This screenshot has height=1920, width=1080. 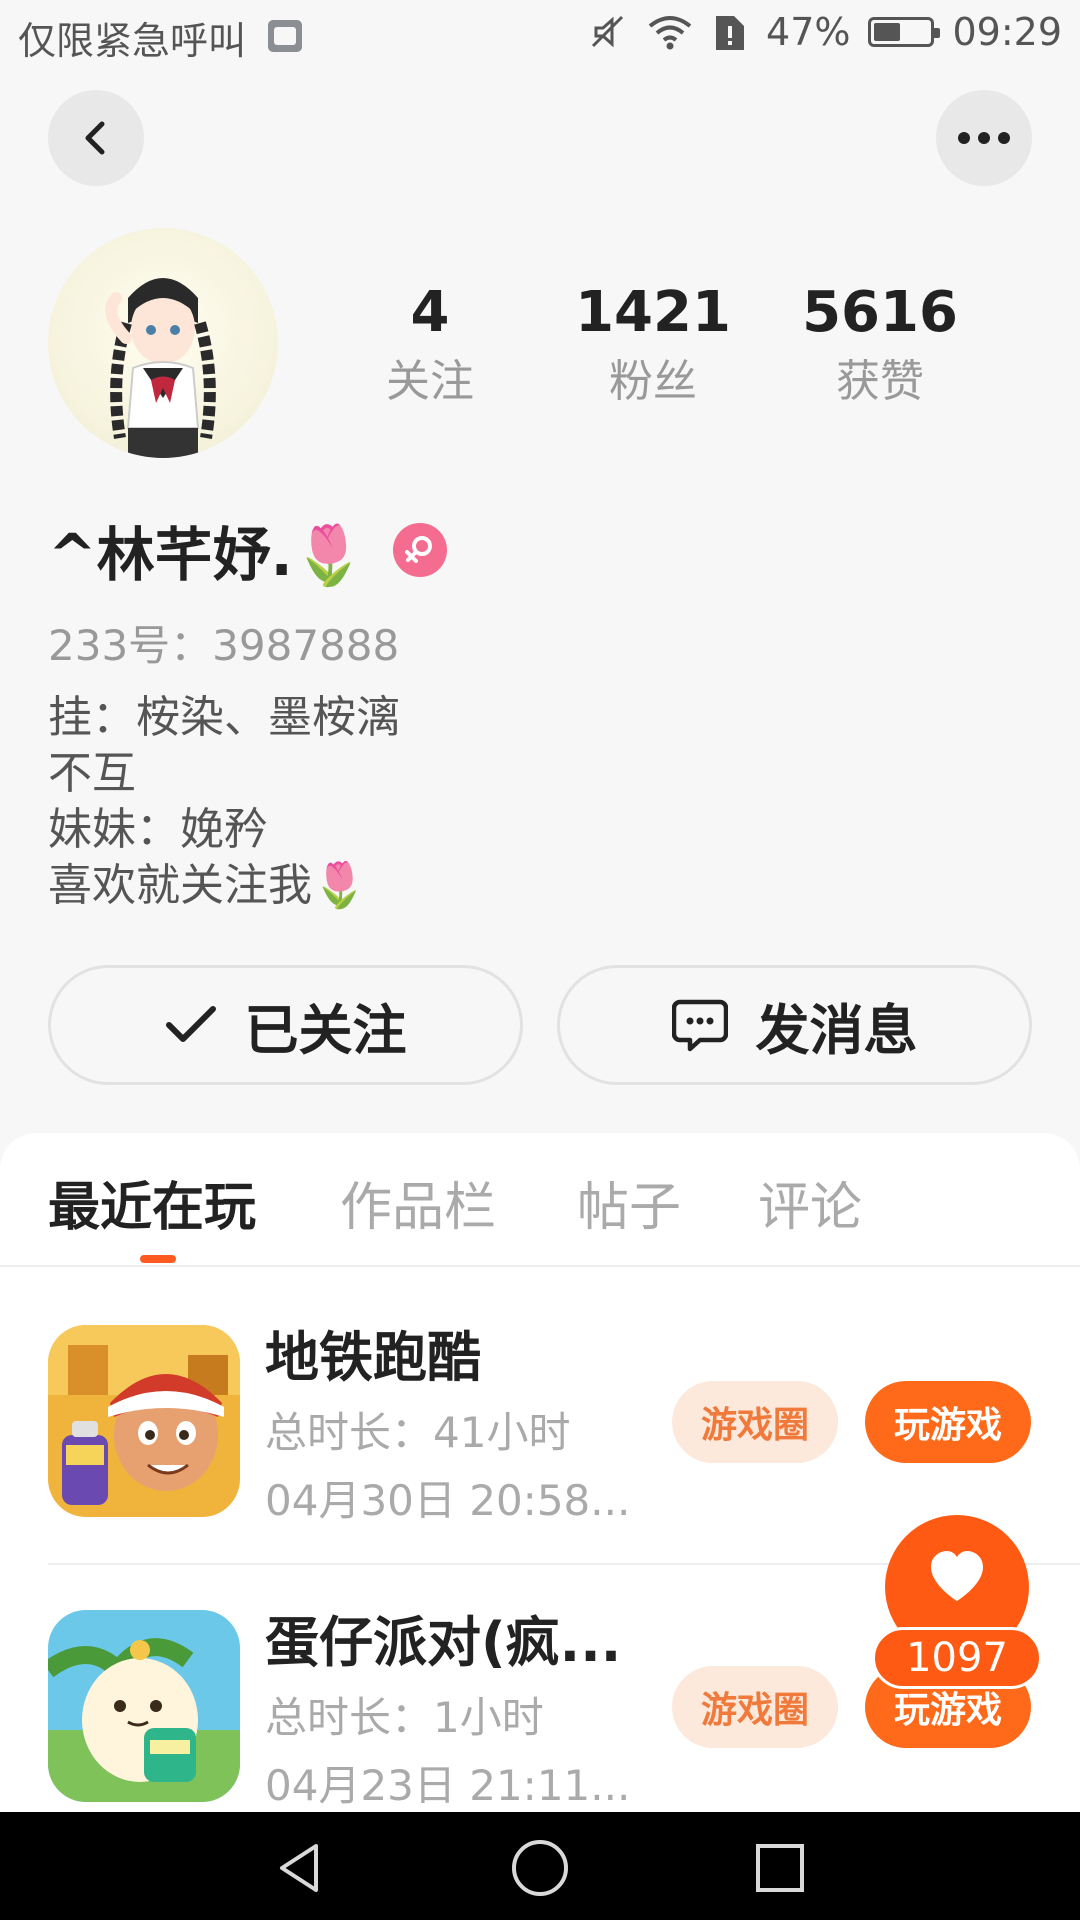 What do you see at coordinates (810, 1202) in the screenshot?
I see `tab-comments: 评论` at bounding box center [810, 1202].